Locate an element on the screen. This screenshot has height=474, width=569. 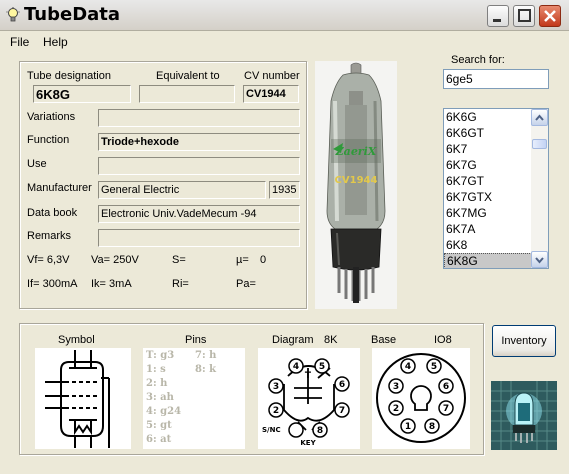
base-label: Base is located at coordinates (384, 340).